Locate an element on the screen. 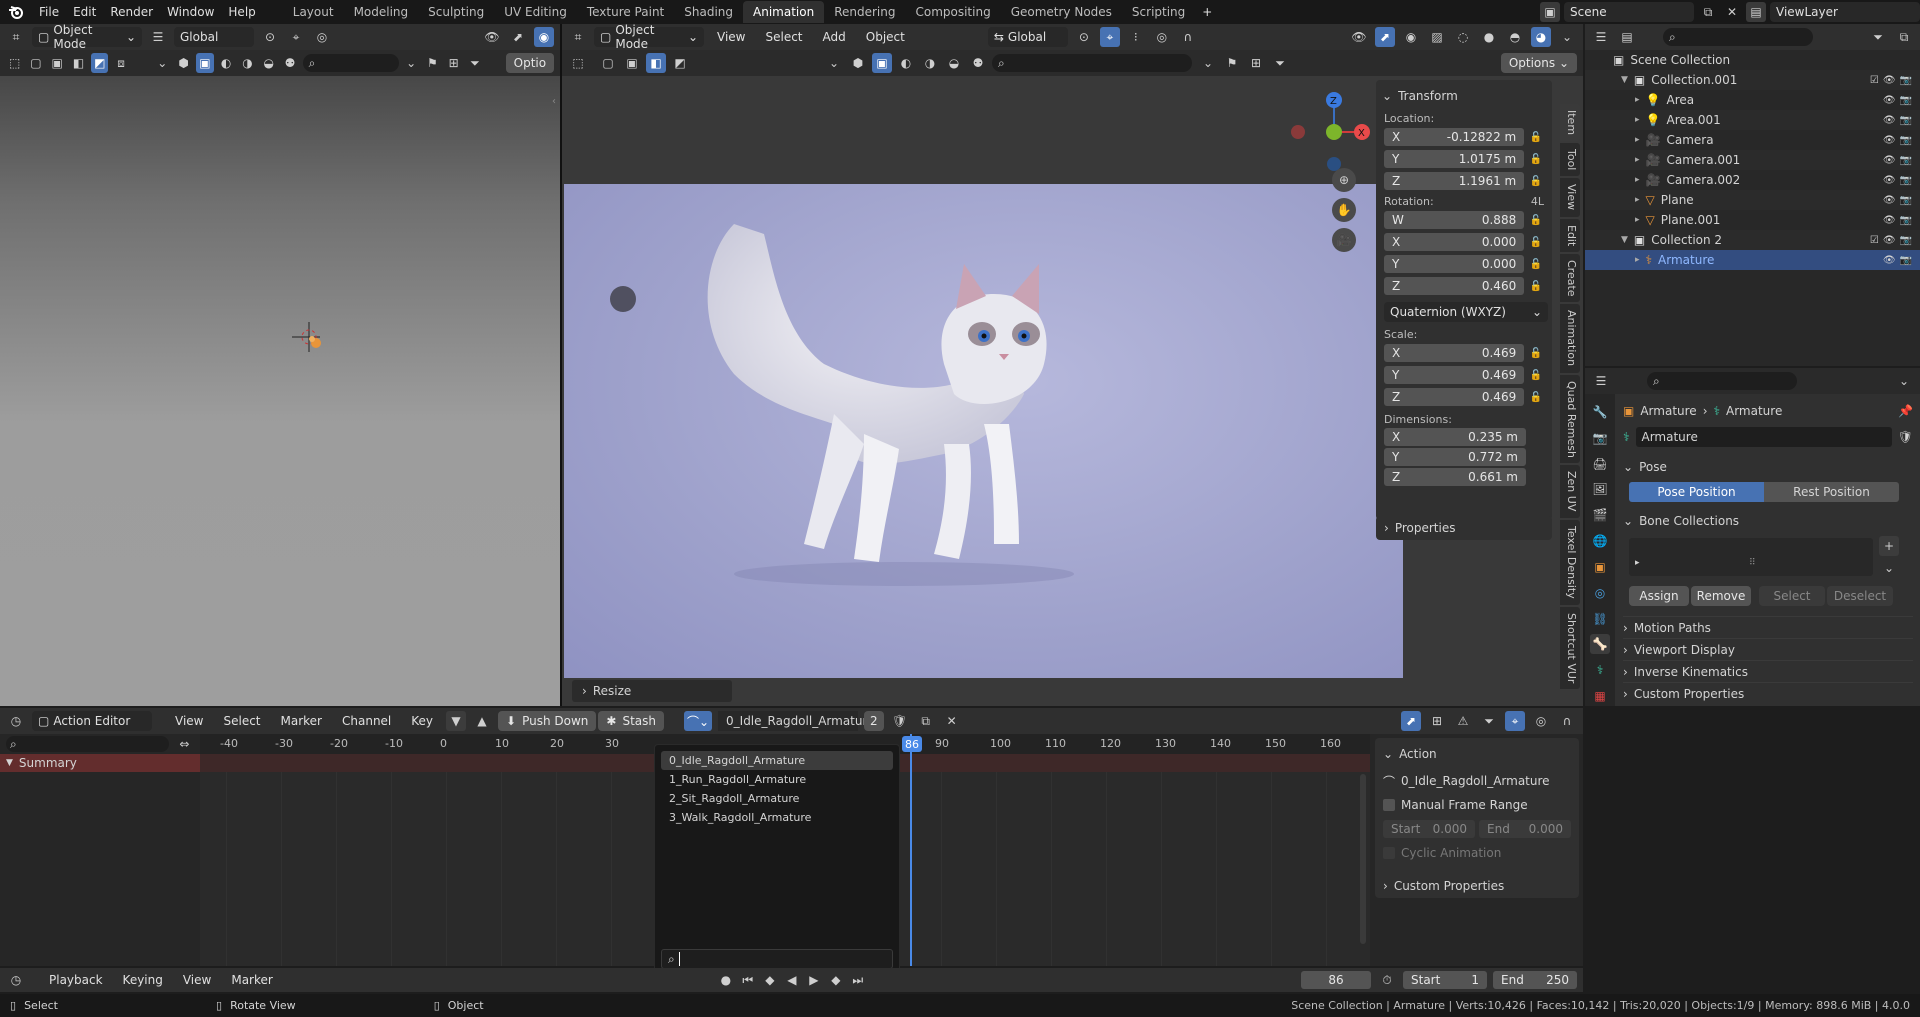  solid-icon: ● is located at coordinates (1489, 37).